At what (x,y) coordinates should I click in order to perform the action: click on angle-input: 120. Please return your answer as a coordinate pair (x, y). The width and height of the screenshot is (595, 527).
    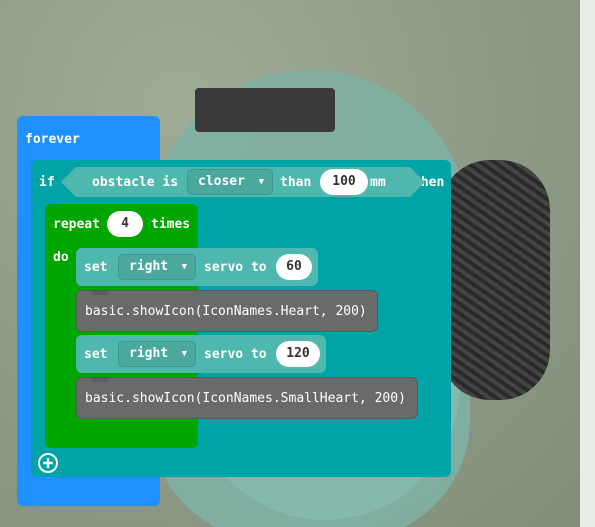
    Looking at the image, I should click on (298, 354).